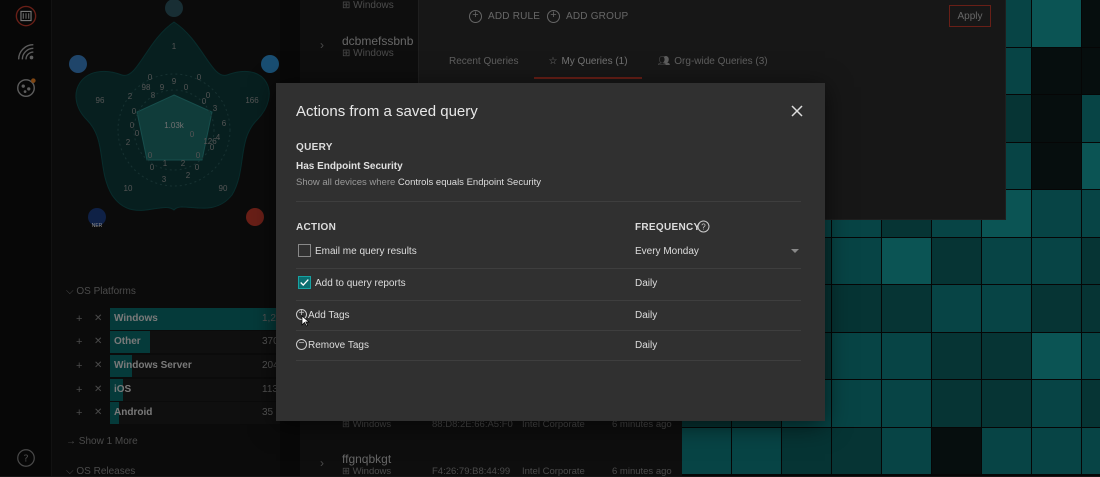 This screenshot has height=477, width=1100. What do you see at coordinates (548, 346) in the screenshot?
I see `action-row-remove-tags: − Remove Tags Daily` at bounding box center [548, 346].